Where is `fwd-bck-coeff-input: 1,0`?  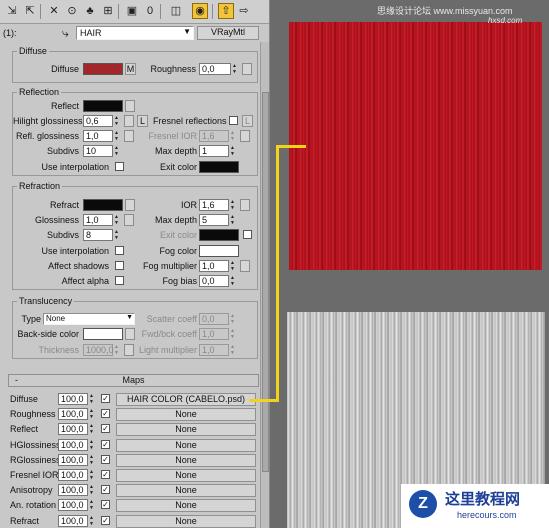
fwd-bck-coeff-input: 1,0 is located at coordinates (214, 334).